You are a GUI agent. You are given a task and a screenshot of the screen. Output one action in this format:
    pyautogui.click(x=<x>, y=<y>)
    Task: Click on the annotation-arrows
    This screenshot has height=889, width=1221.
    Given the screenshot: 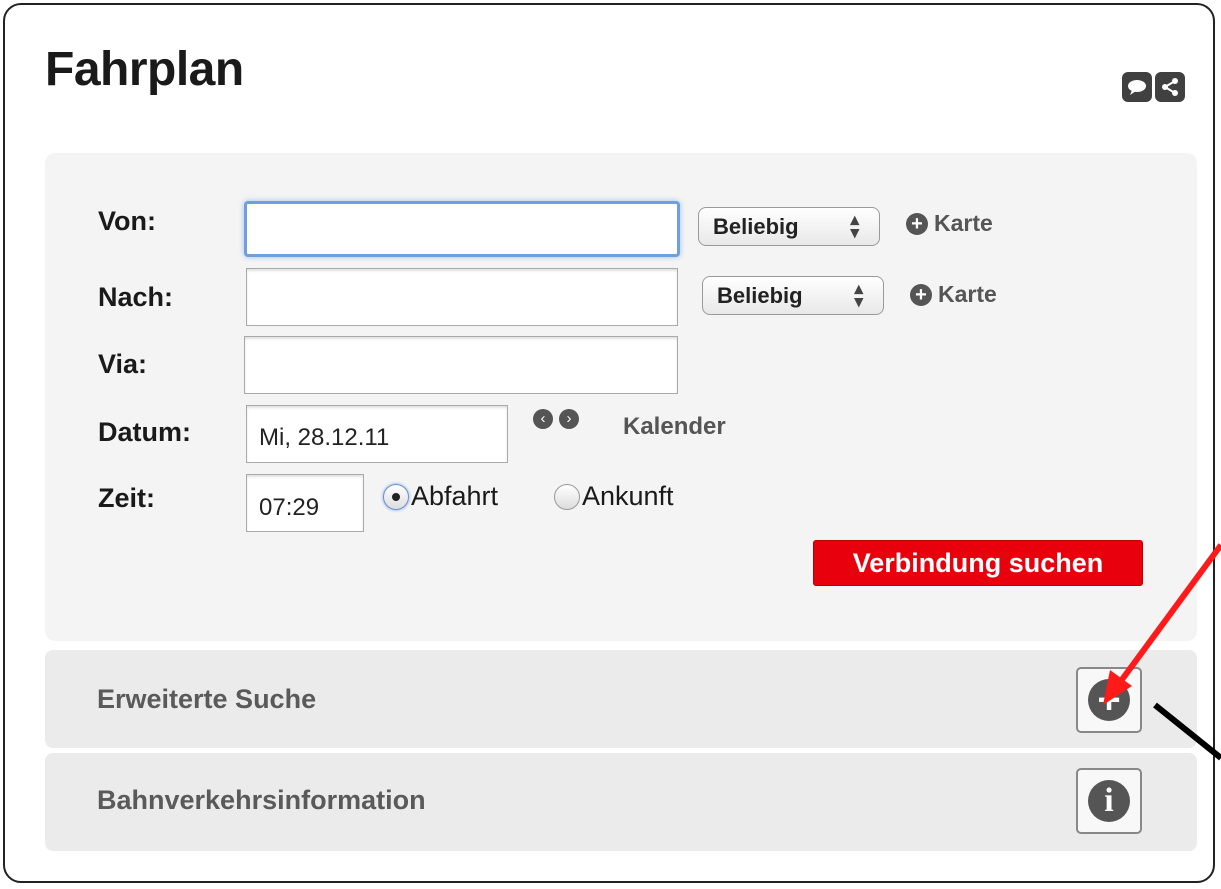 What is the action you would take?
    pyautogui.click(x=1162, y=652)
    